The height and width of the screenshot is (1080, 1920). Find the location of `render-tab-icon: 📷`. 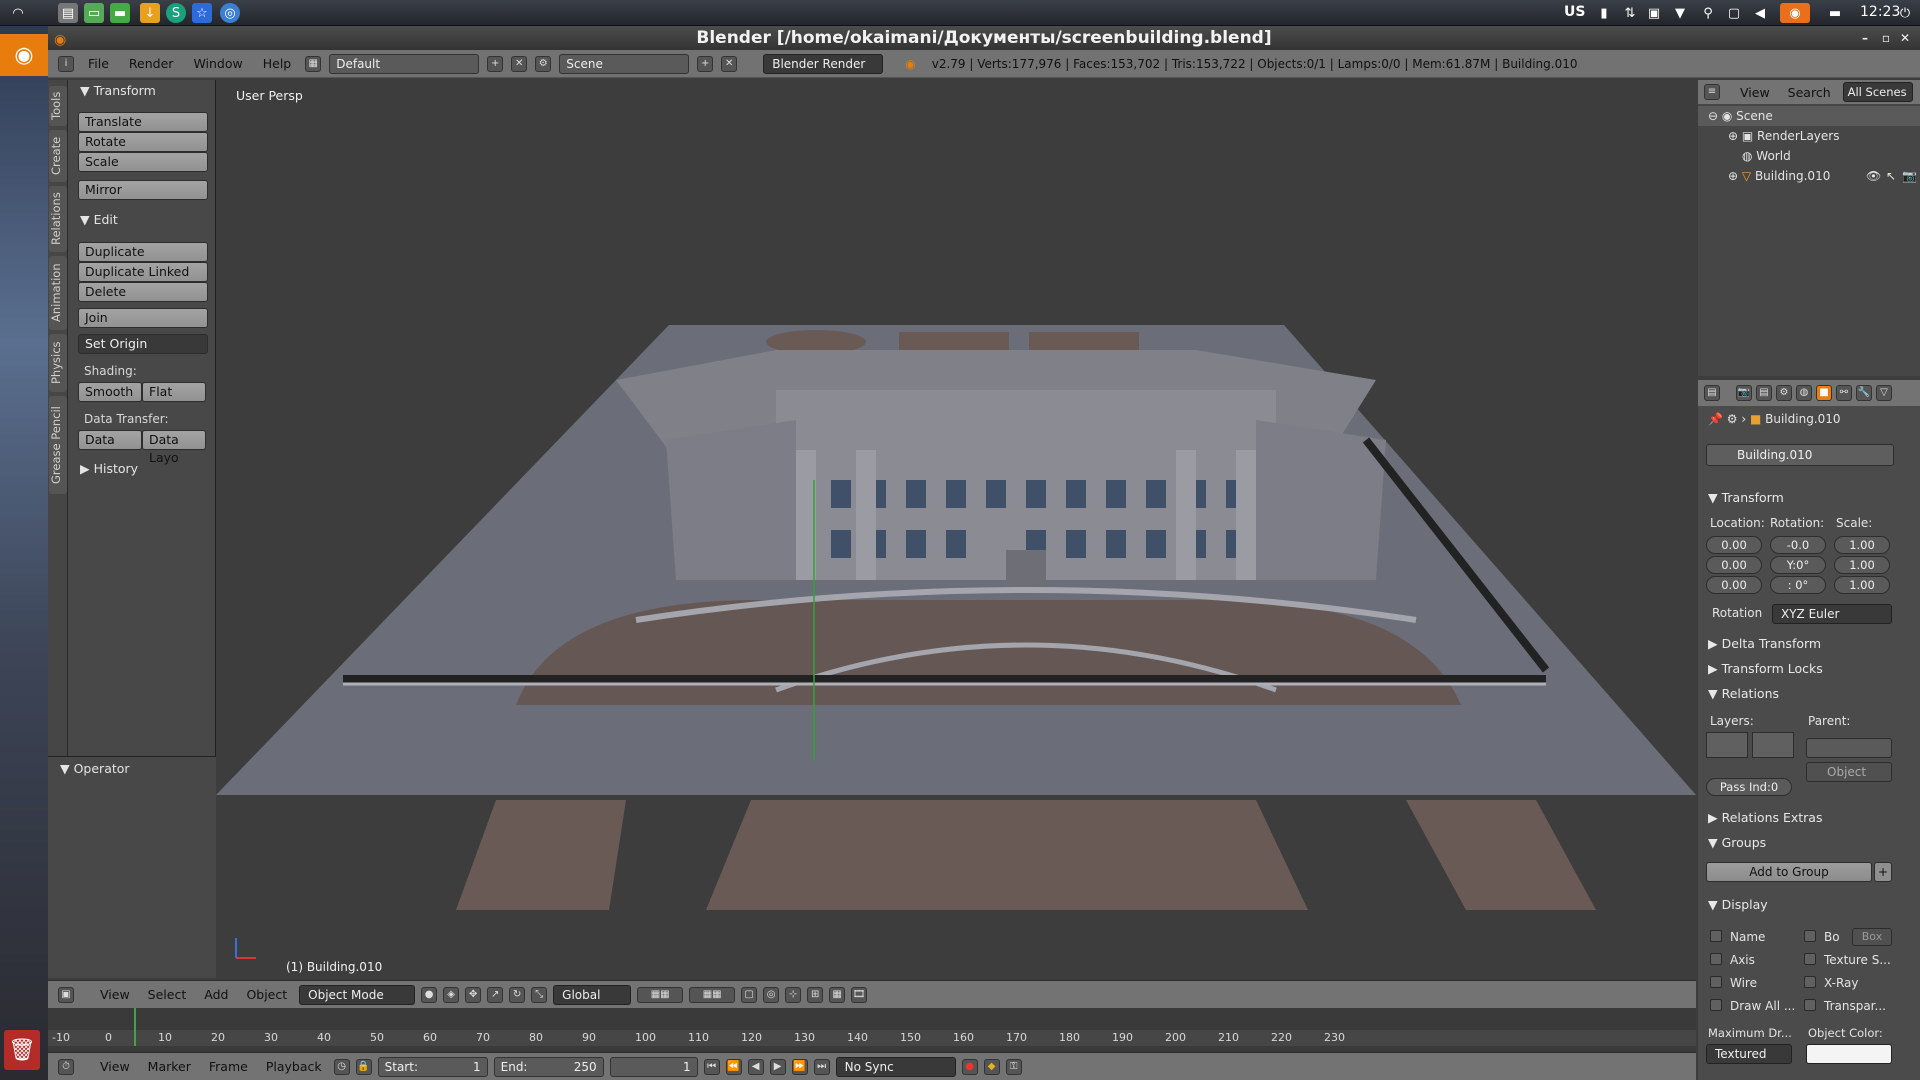

render-tab-icon: 📷 is located at coordinates (1744, 393).